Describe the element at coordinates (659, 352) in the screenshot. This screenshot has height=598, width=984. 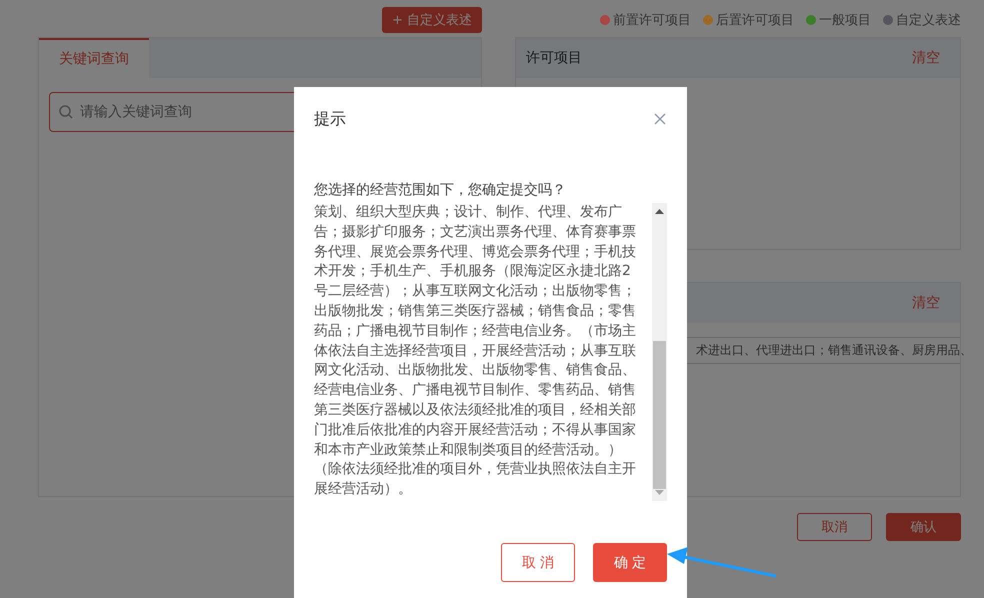
I see `scrollbar` at that location.